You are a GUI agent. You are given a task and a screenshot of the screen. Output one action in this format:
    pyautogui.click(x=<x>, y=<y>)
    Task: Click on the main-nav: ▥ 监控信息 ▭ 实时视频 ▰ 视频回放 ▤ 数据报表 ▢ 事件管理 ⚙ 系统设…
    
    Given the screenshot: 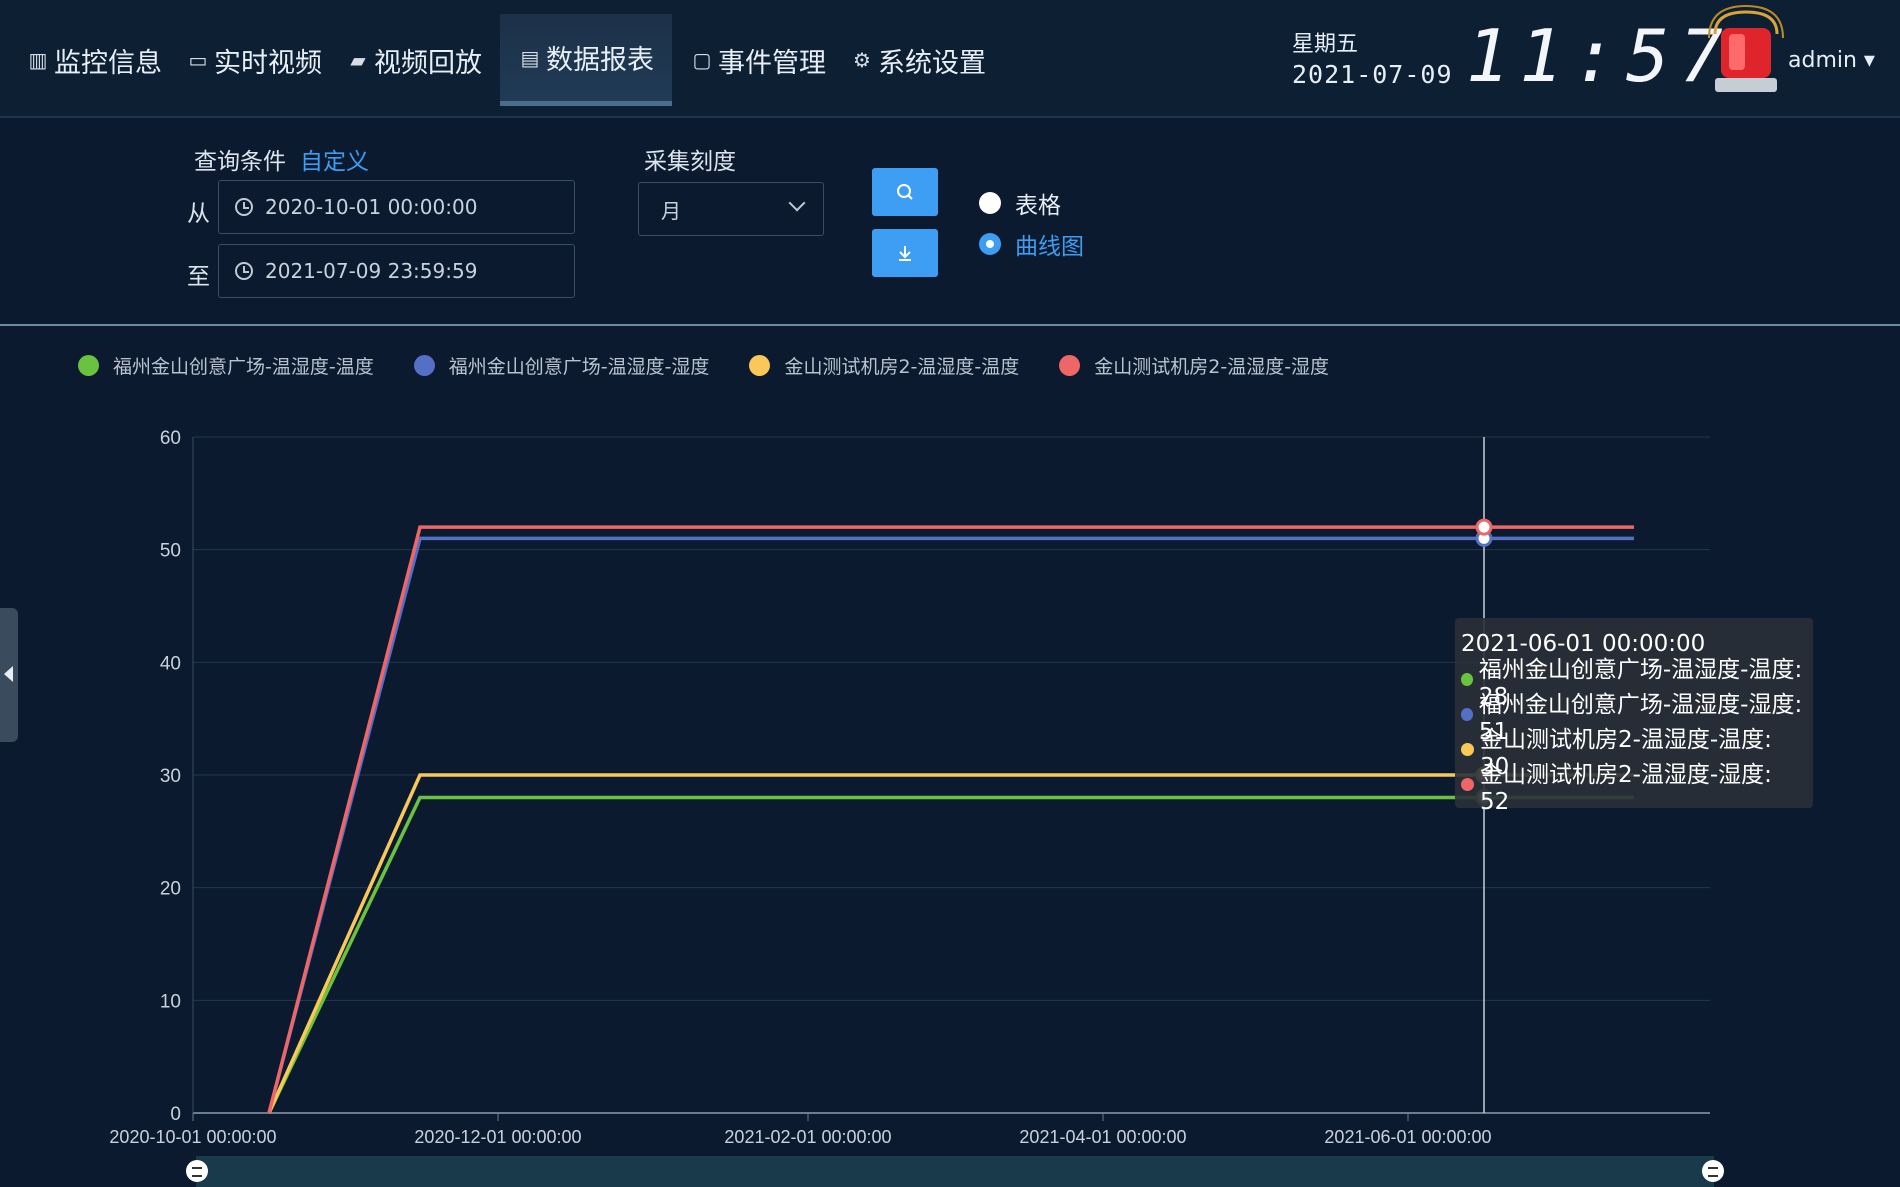 What is the action you would take?
    pyautogui.click(x=506, y=60)
    